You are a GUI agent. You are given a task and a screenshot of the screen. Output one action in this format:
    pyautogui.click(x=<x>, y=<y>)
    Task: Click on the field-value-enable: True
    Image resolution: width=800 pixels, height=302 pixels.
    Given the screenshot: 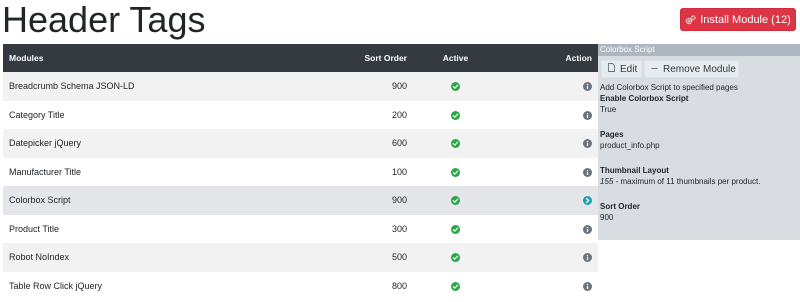 What is the action you would take?
    pyautogui.click(x=608, y=109)
    